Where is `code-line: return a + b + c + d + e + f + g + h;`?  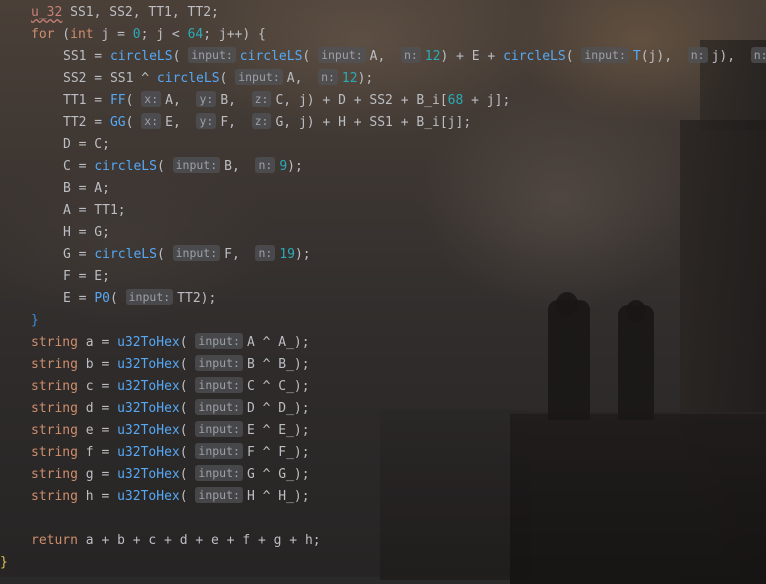
code-line: return a + b + c + d + e + f + g + h; is located at coordinates (176, 541).